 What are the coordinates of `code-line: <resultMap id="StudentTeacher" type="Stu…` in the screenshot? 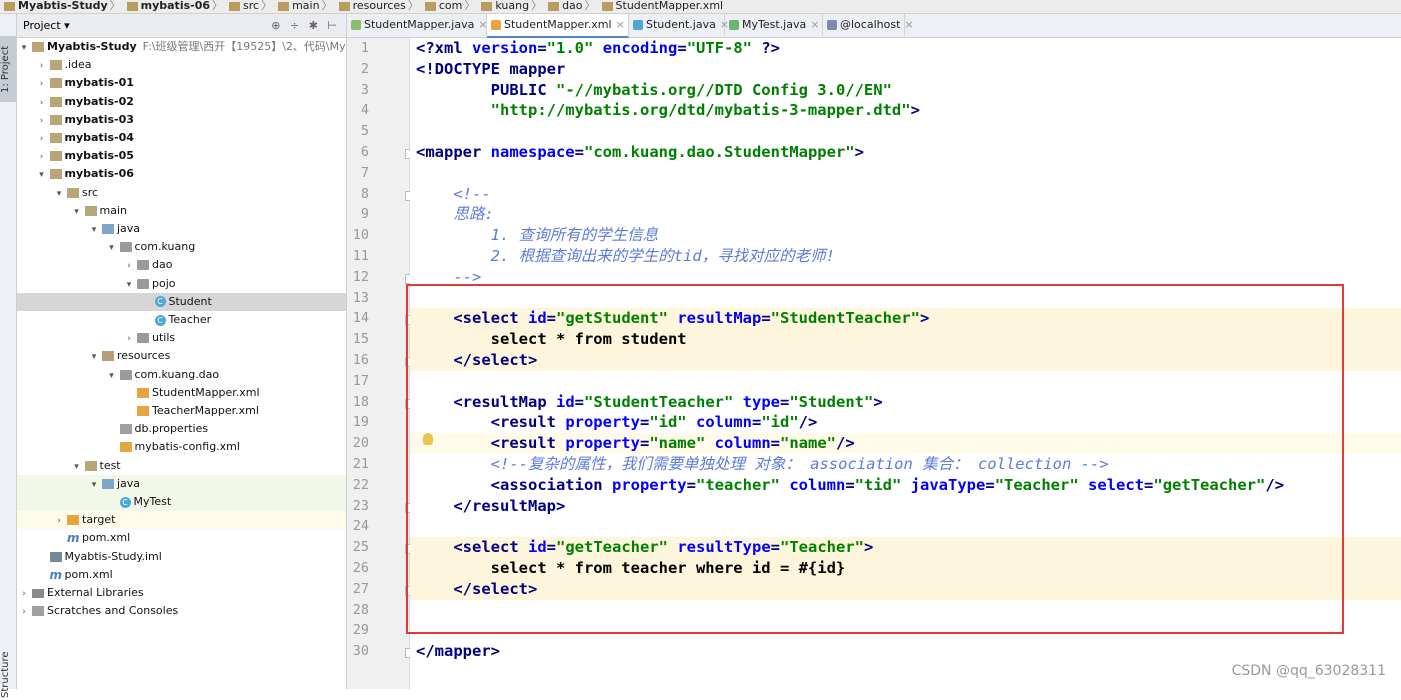 It's located at (905, 402).